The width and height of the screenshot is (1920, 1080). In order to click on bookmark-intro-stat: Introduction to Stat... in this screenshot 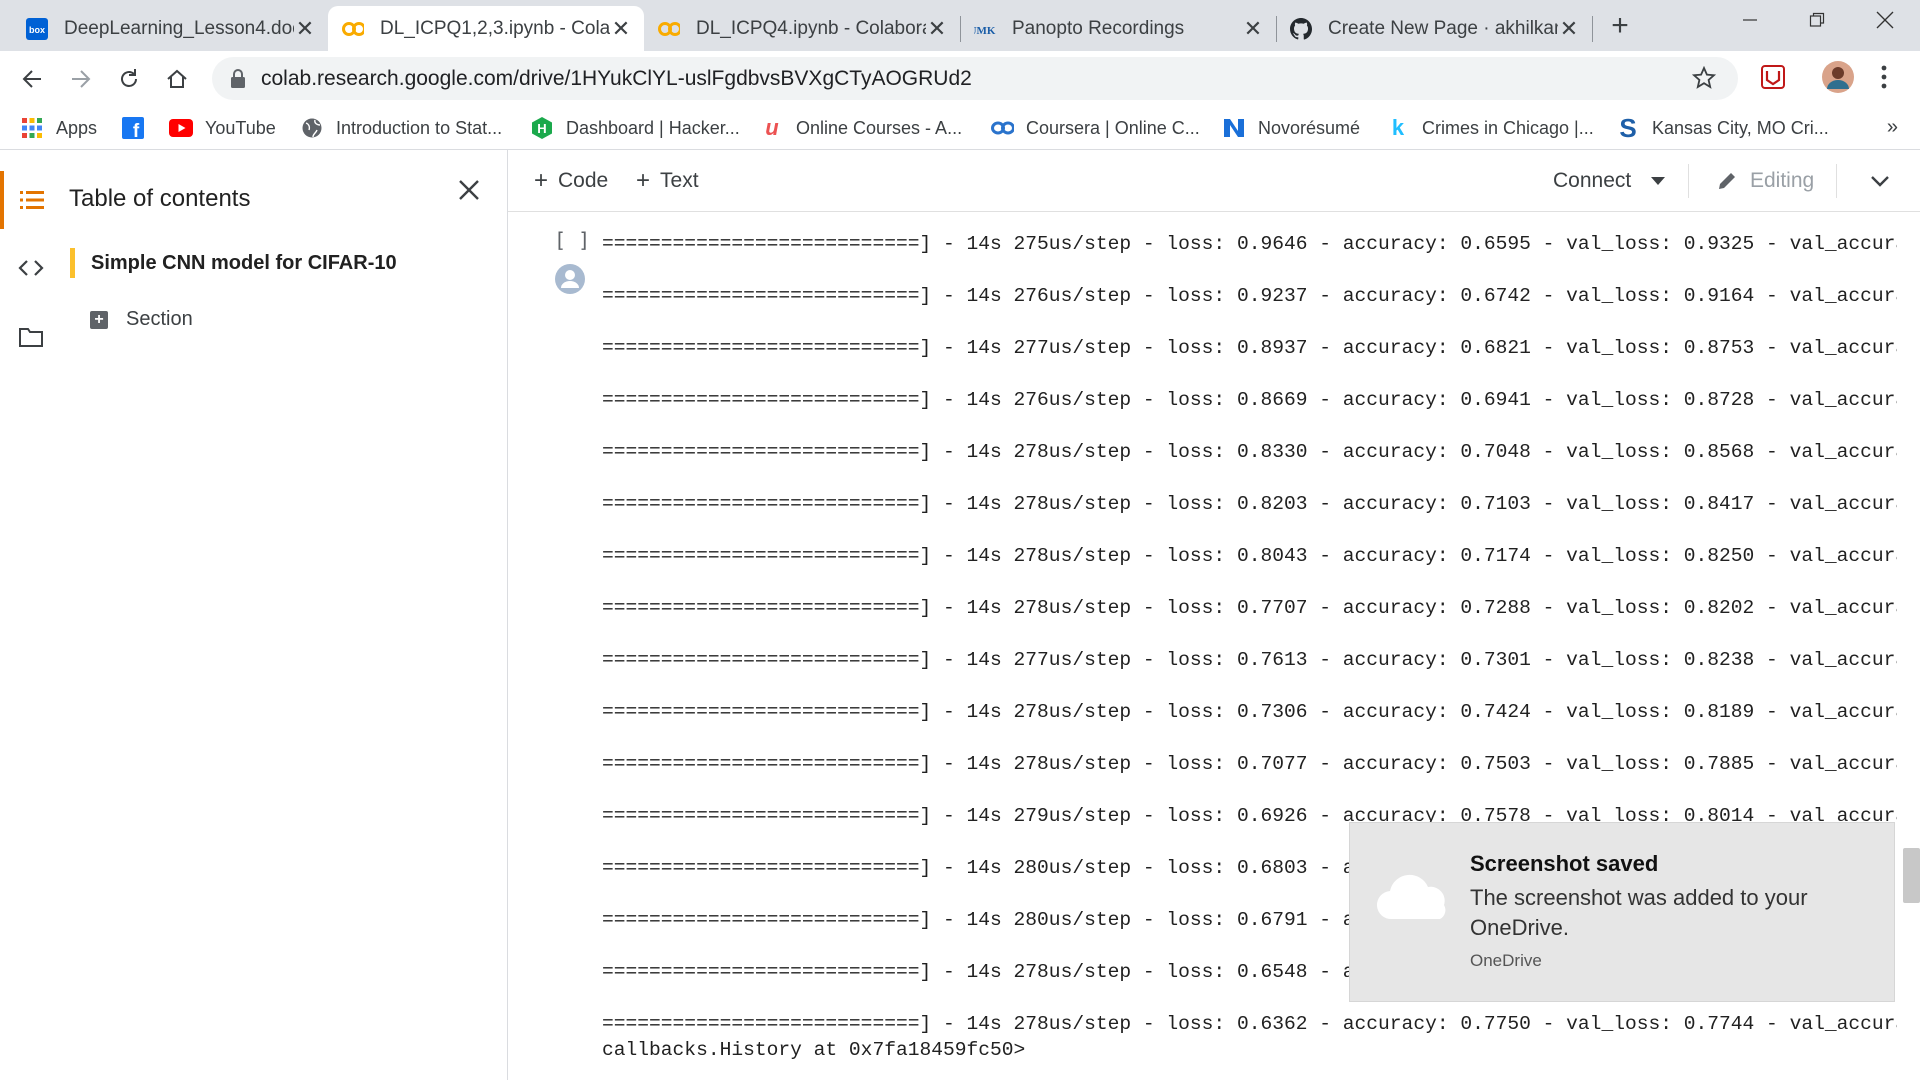, I will do `click(401, 128)`.